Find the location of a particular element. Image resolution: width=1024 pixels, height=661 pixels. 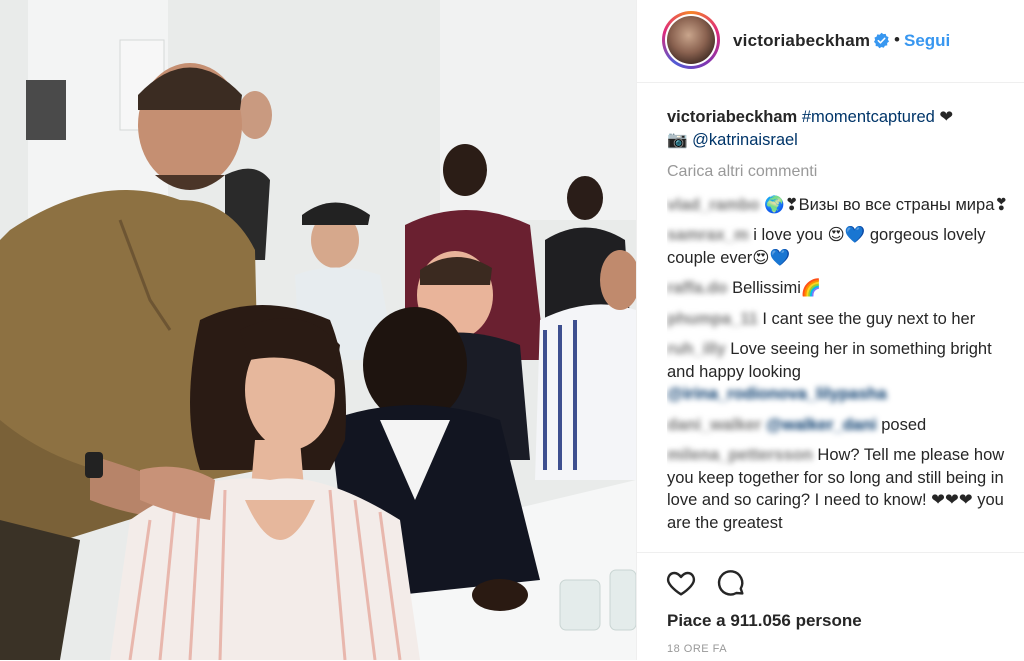

comment-text: posed is located at coordinates (904, 424).